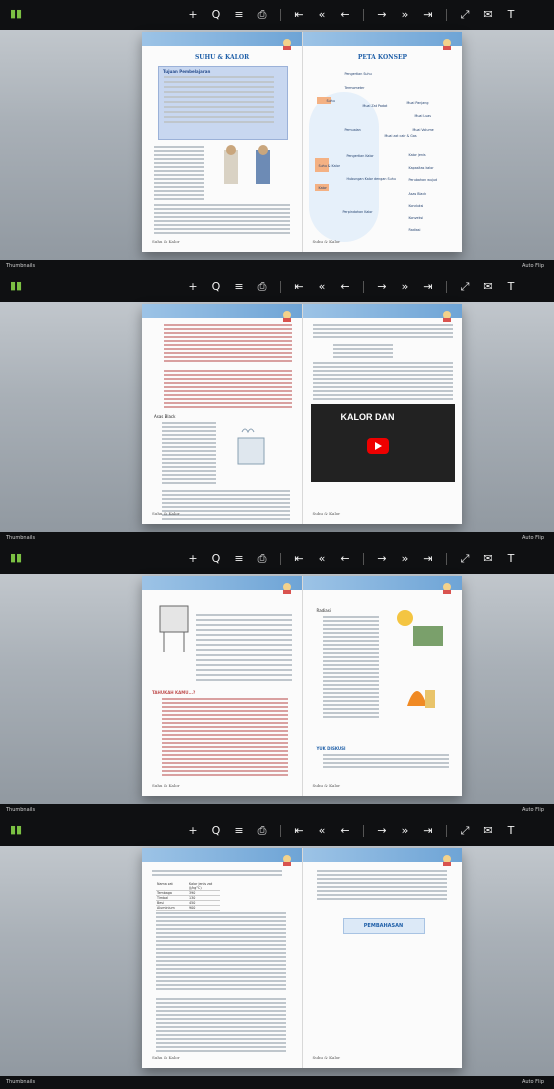 The image size is (554, 1089). Describe the element at coordinates (382, 686) in the screenshot. I see `right-page: Radiasi YUK DISKUSI Suhu & Kalor` at that location.